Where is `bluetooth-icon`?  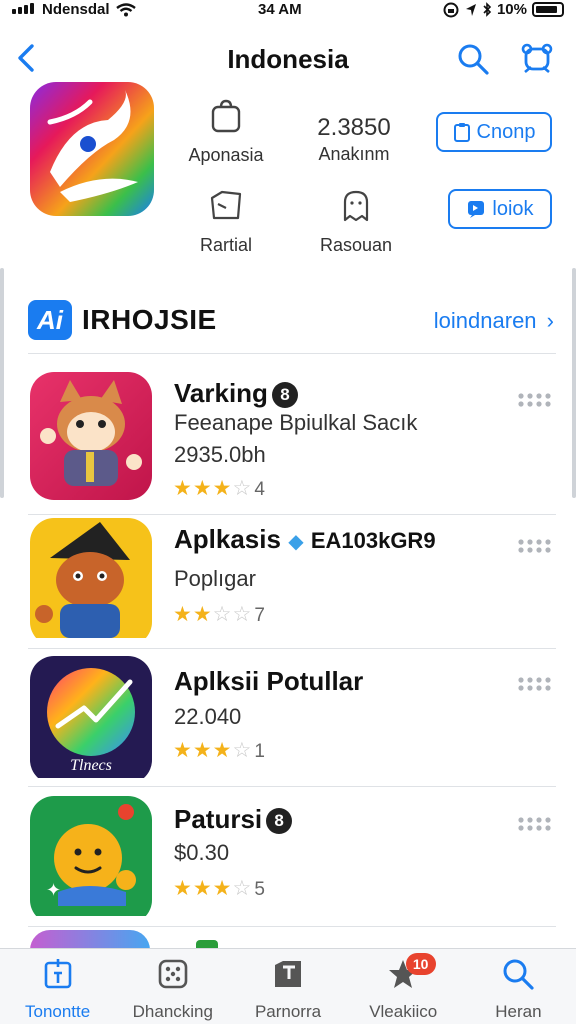 bluetooth-icon is located at coordinates (487, 9).